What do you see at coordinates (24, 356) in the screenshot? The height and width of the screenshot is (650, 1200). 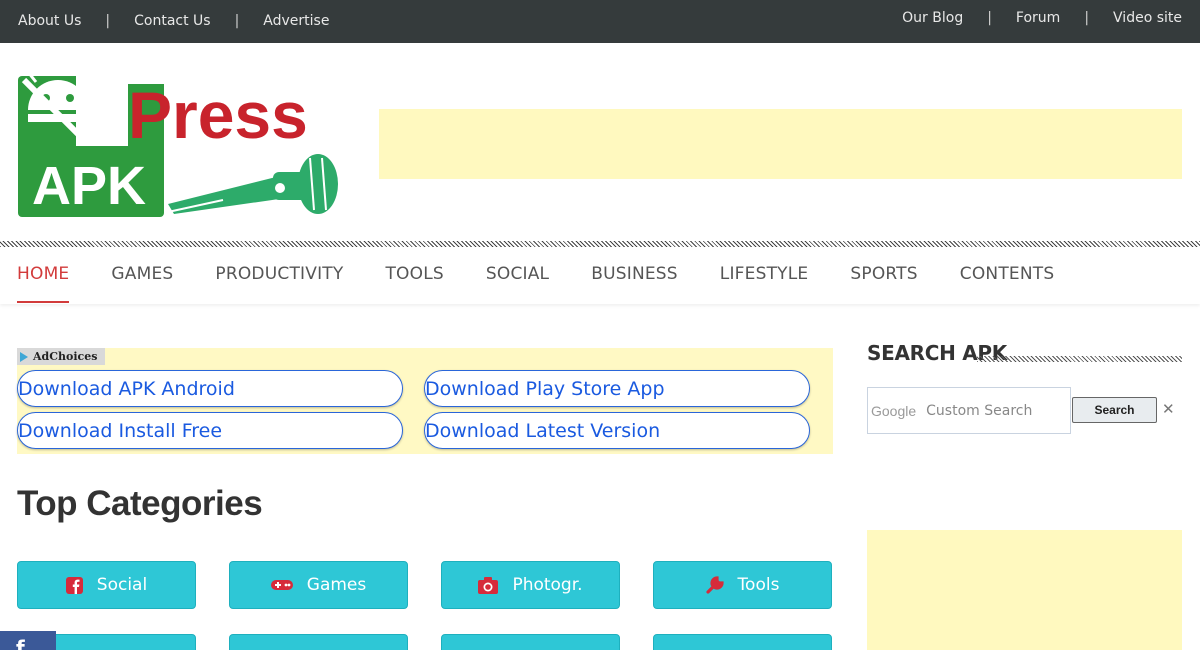 I see `adchoices-icon` at bounding box center [24, 356].